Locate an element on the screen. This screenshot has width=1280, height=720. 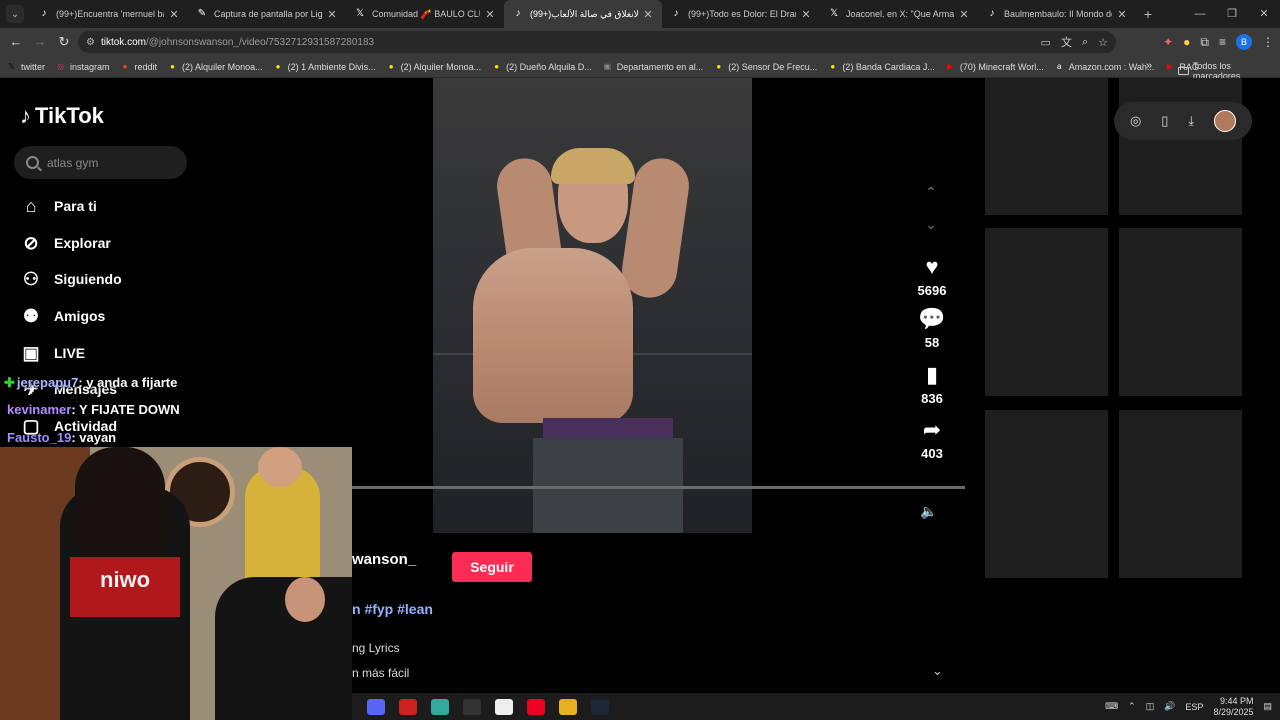
keyboard-icon: ⌨ is located at coordinates (1111, 706).